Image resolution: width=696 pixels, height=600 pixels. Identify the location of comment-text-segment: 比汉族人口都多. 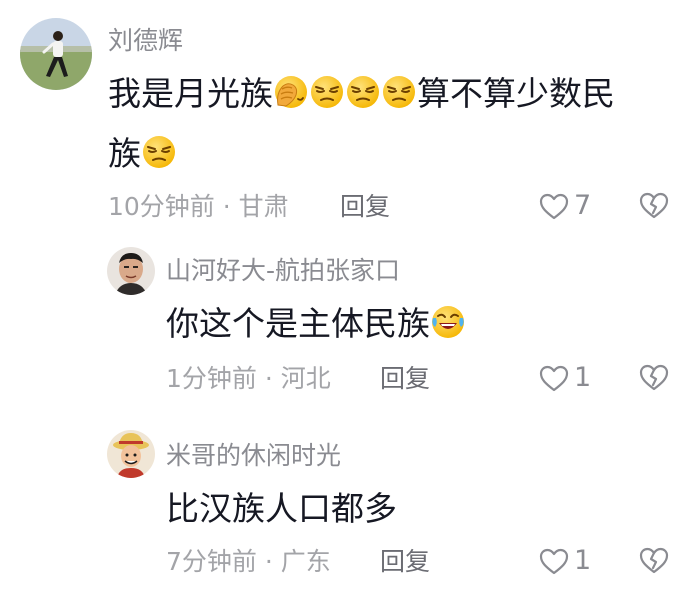
(281, 508).